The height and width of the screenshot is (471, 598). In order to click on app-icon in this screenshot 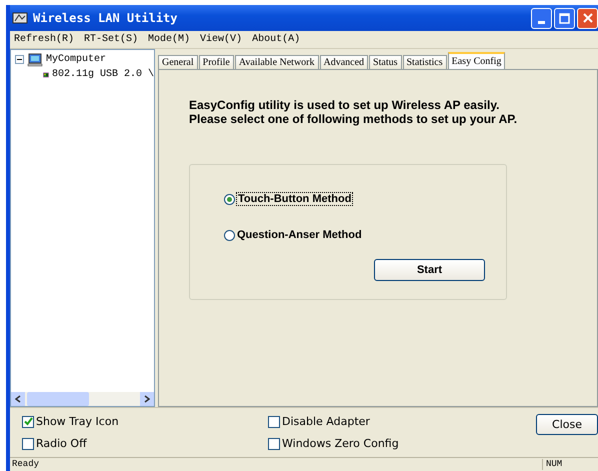, I will do `click(20, 18)`.